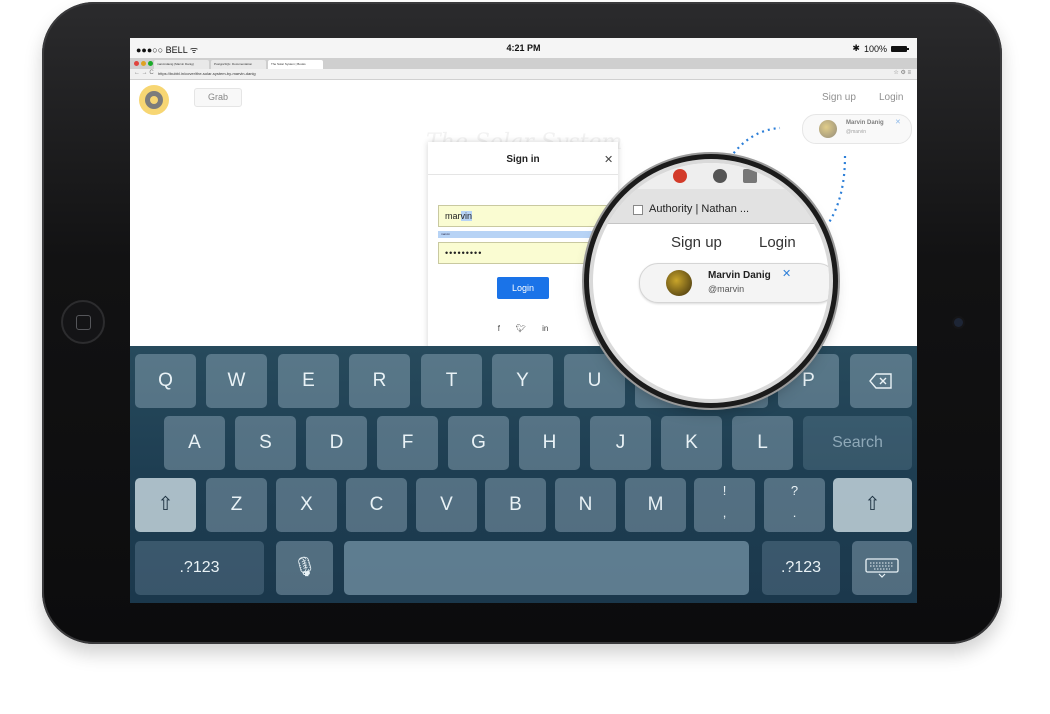 The height and width of the screenshot is (714, 1050). What do you see at coordinates (711, 176) in the screenshot?
I see `magnified-toolbar` at bounding box center [711, 176].